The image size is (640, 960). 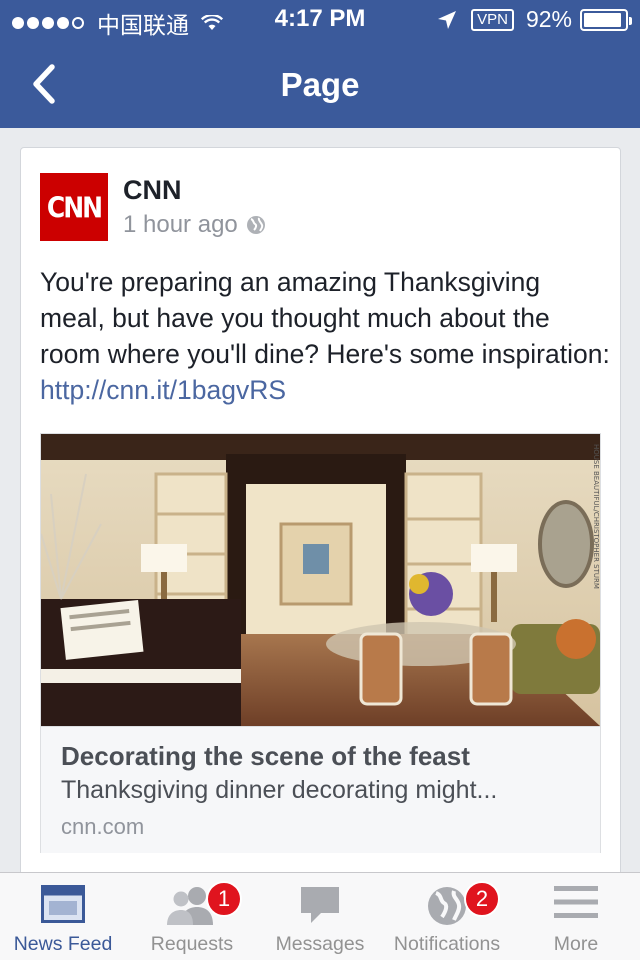 I want to click on status-bar: 中国联通 4:17 PM VPN 92%, so click(x=320, y=20).